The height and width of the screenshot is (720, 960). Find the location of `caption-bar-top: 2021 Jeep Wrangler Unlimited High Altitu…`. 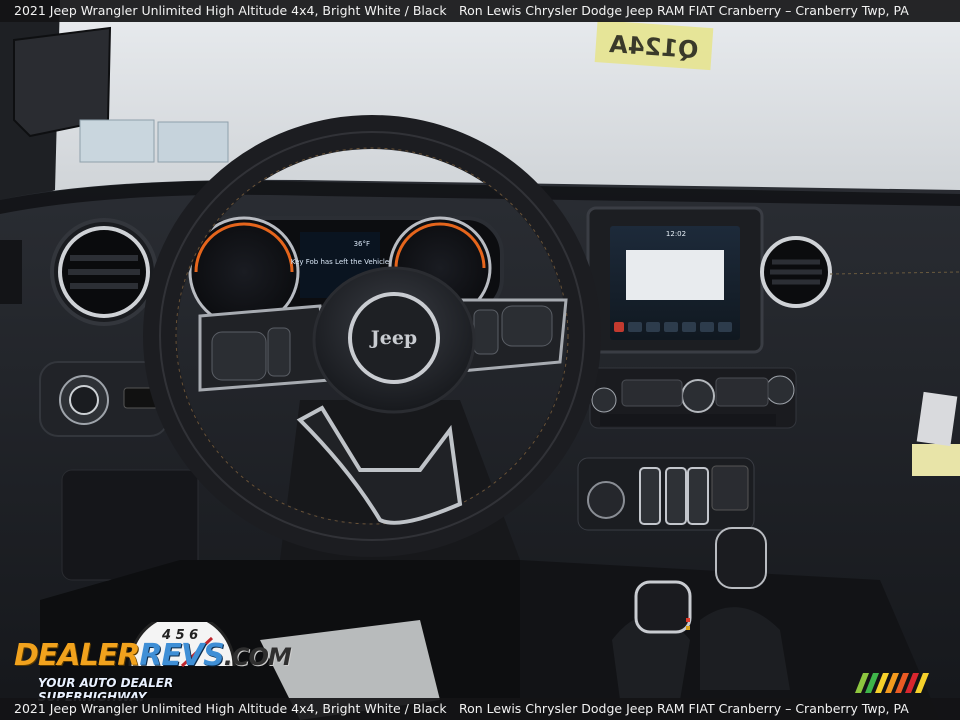

caption-bar-top: 2021 Jeep Wrangler Unlimited High Altitu… is located at coordinates (480, 11).